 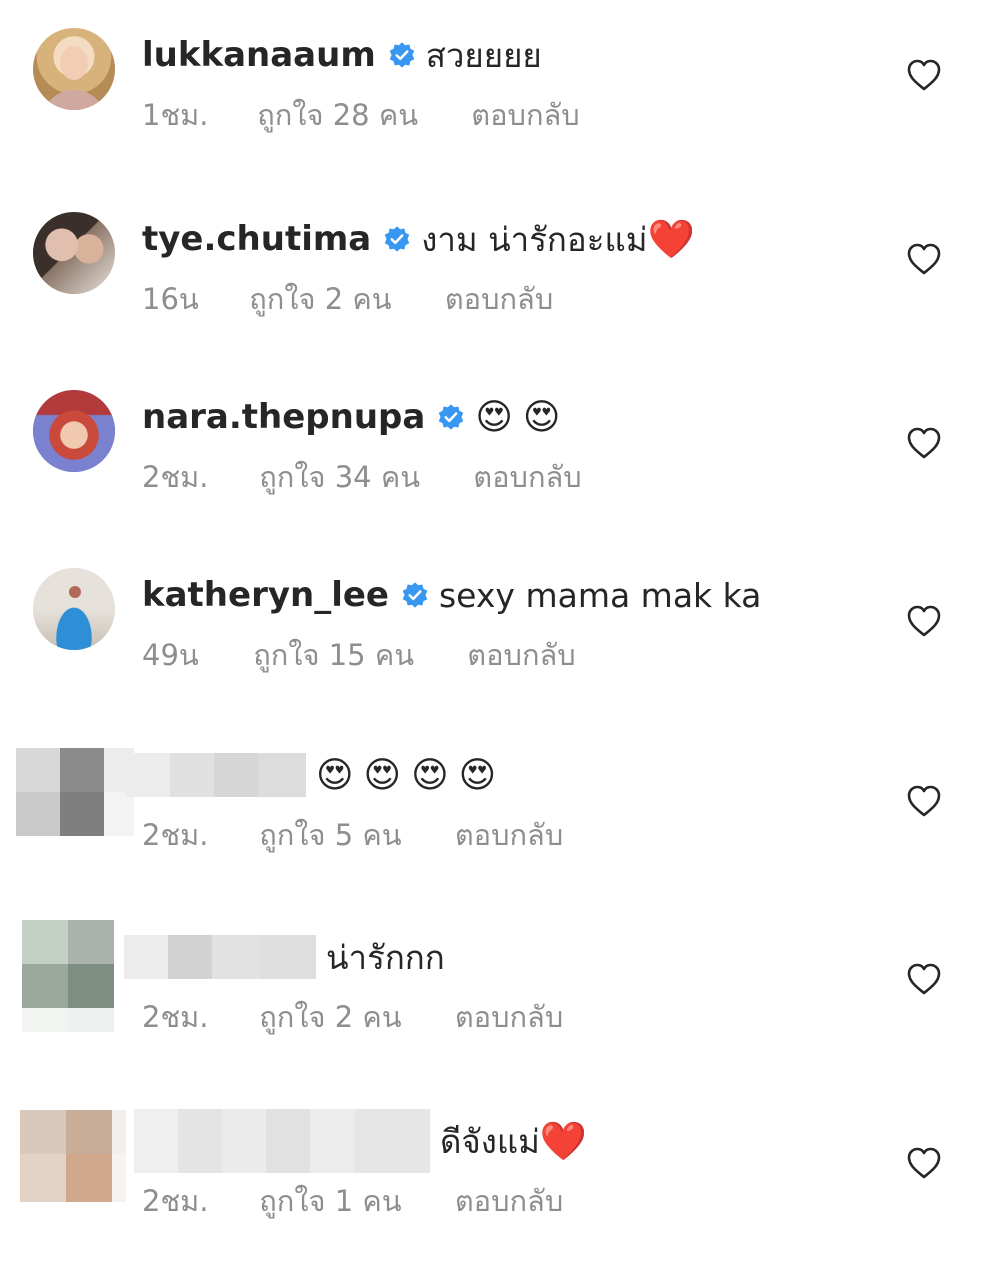 I want to click on comment-text: sexy mama mak ka, so click(x=600, y=595).